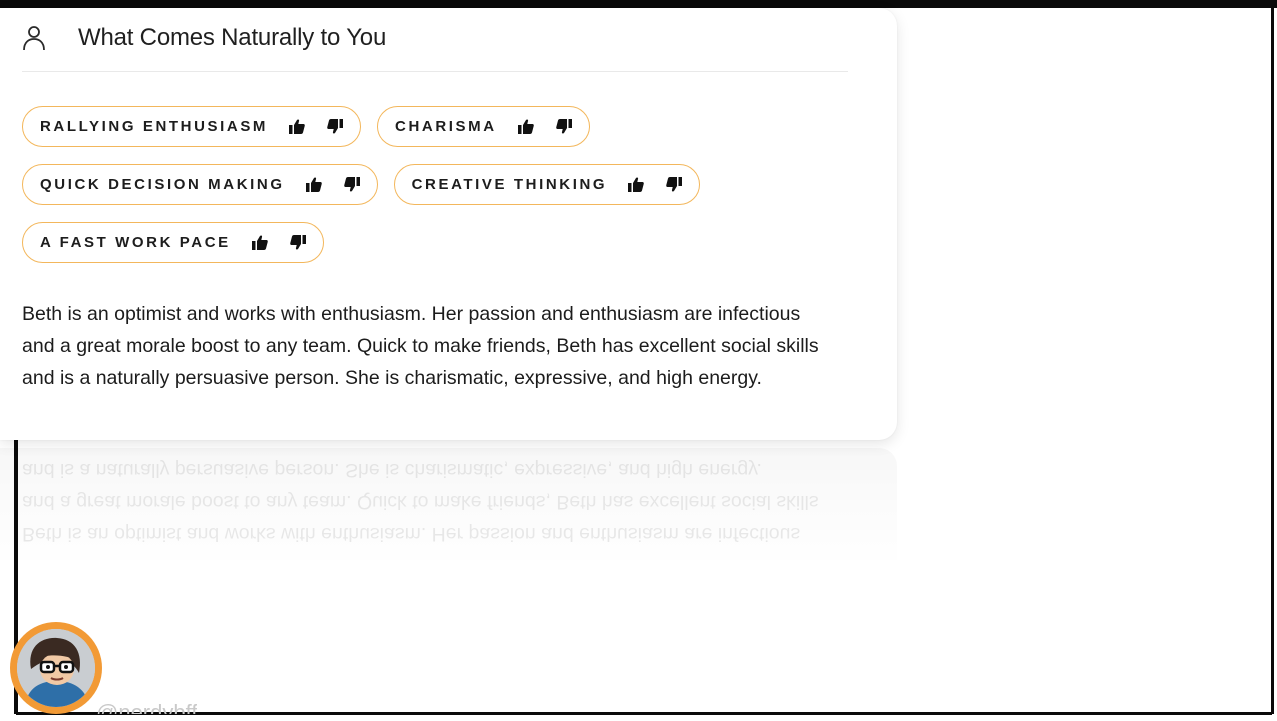  What do you see at coordinates (442, 243) in the screenshot?
I see `tag-row: A FAST WORK PACE` at bounding box center [442, 243].